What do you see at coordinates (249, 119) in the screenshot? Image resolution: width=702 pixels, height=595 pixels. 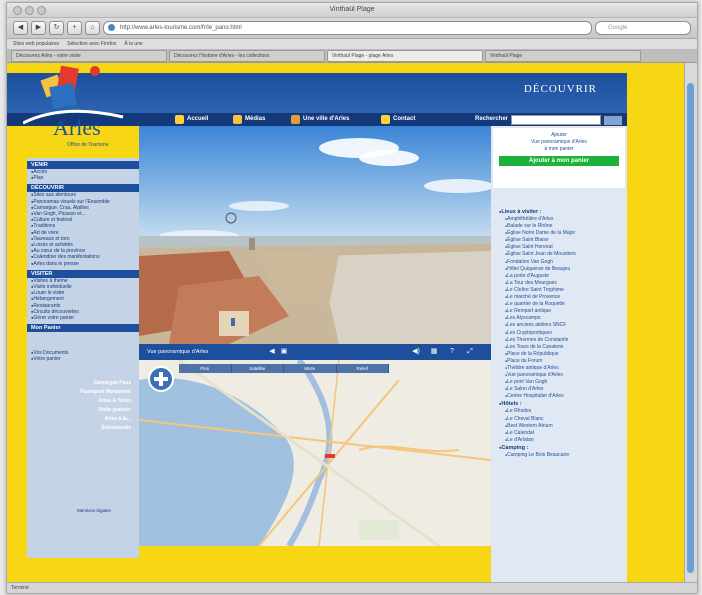 I see `nav-medias: Médias` at bounding box center [249, 119].